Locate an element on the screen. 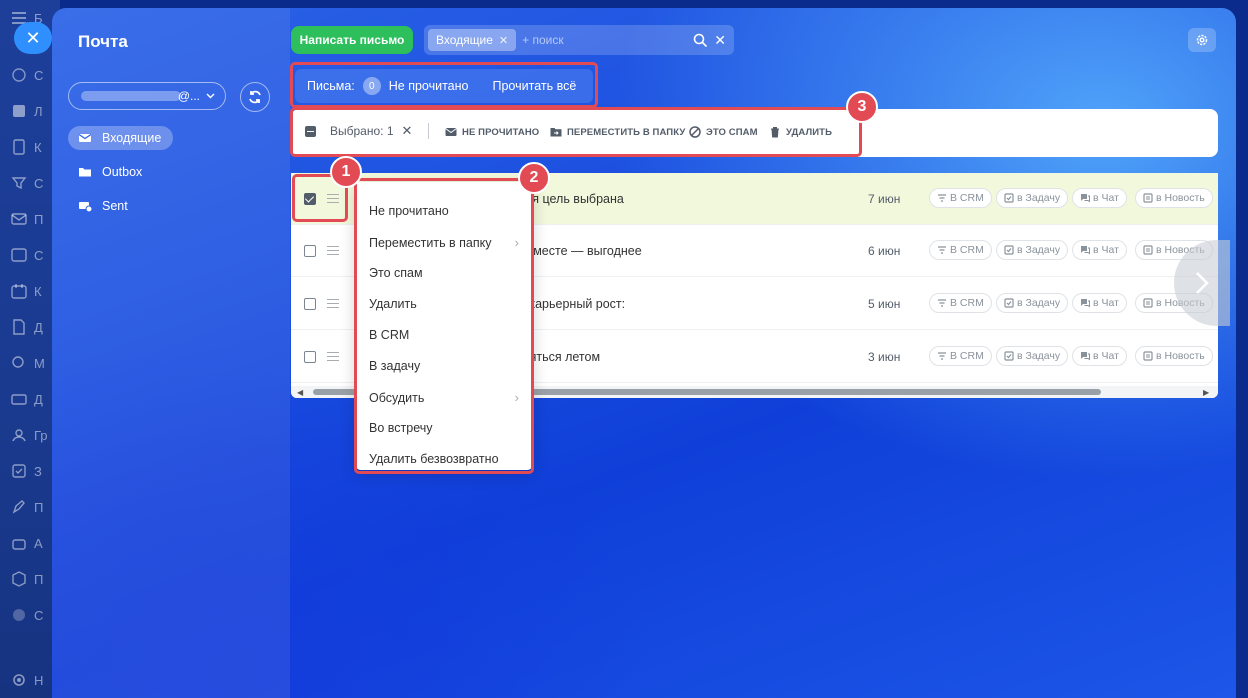 The width and height of the screenshot is (1248, 698). folder-inbox: Входящие is located at coordinates (121, 138).